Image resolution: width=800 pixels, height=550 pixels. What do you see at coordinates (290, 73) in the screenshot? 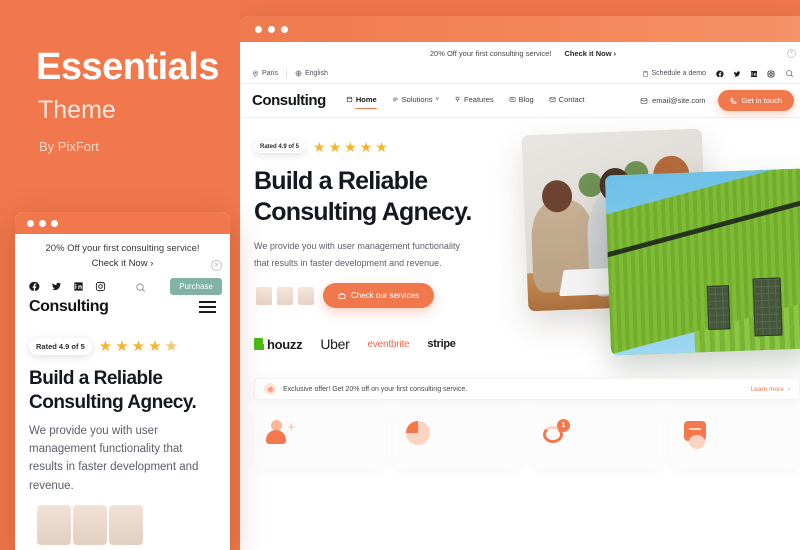
I see `utility-left-group: Paris English` at bounding box center [290, 73].